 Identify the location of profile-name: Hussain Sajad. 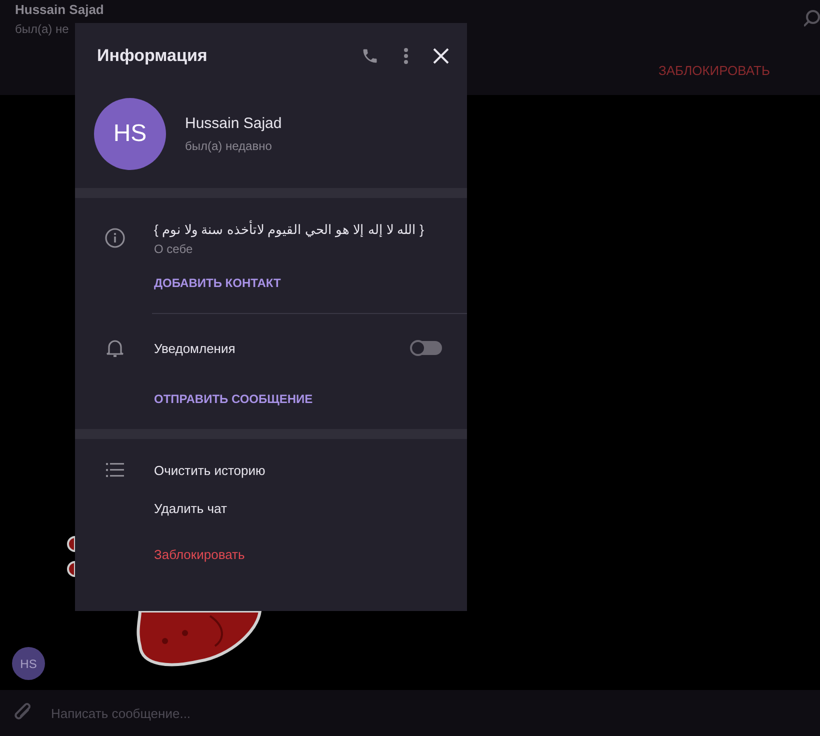
(233, 123).